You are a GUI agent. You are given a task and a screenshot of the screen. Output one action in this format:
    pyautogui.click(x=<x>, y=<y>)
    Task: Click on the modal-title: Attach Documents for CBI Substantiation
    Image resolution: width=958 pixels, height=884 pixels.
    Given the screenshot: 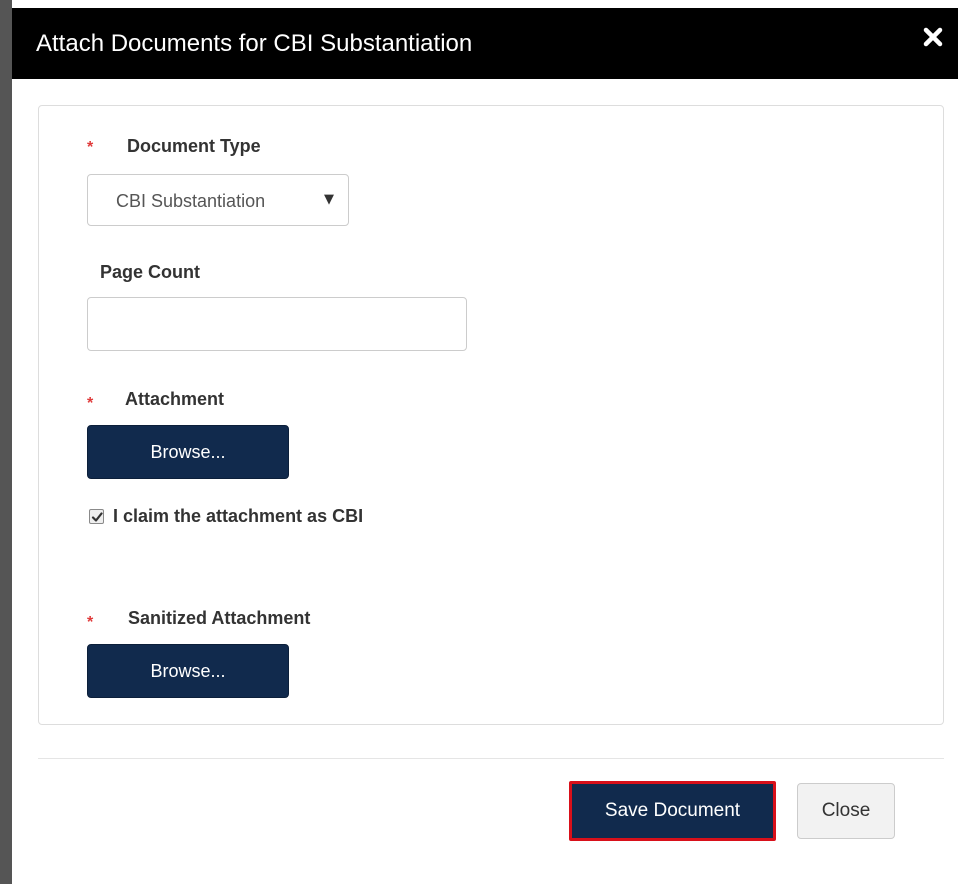 What is the action you would take?
    pyautogui.click(x=254, y=43)
    